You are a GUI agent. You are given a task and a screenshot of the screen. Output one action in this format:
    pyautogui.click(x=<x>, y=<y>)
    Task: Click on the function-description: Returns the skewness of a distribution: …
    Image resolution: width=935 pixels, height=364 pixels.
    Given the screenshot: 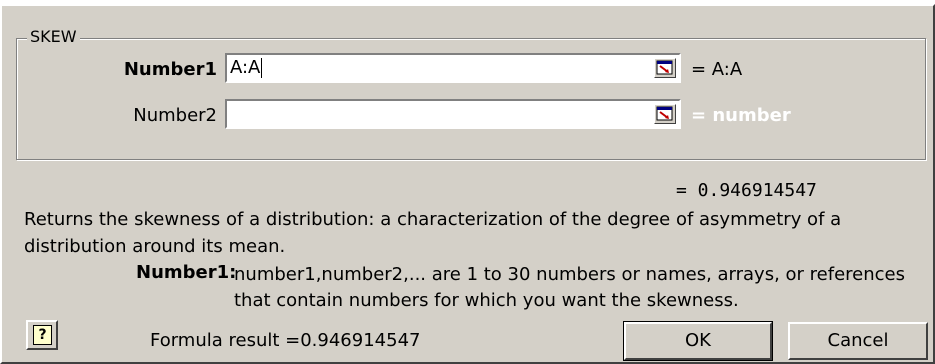 What is the action you would take?
    pyautogui.click(x=433, y=233)
    